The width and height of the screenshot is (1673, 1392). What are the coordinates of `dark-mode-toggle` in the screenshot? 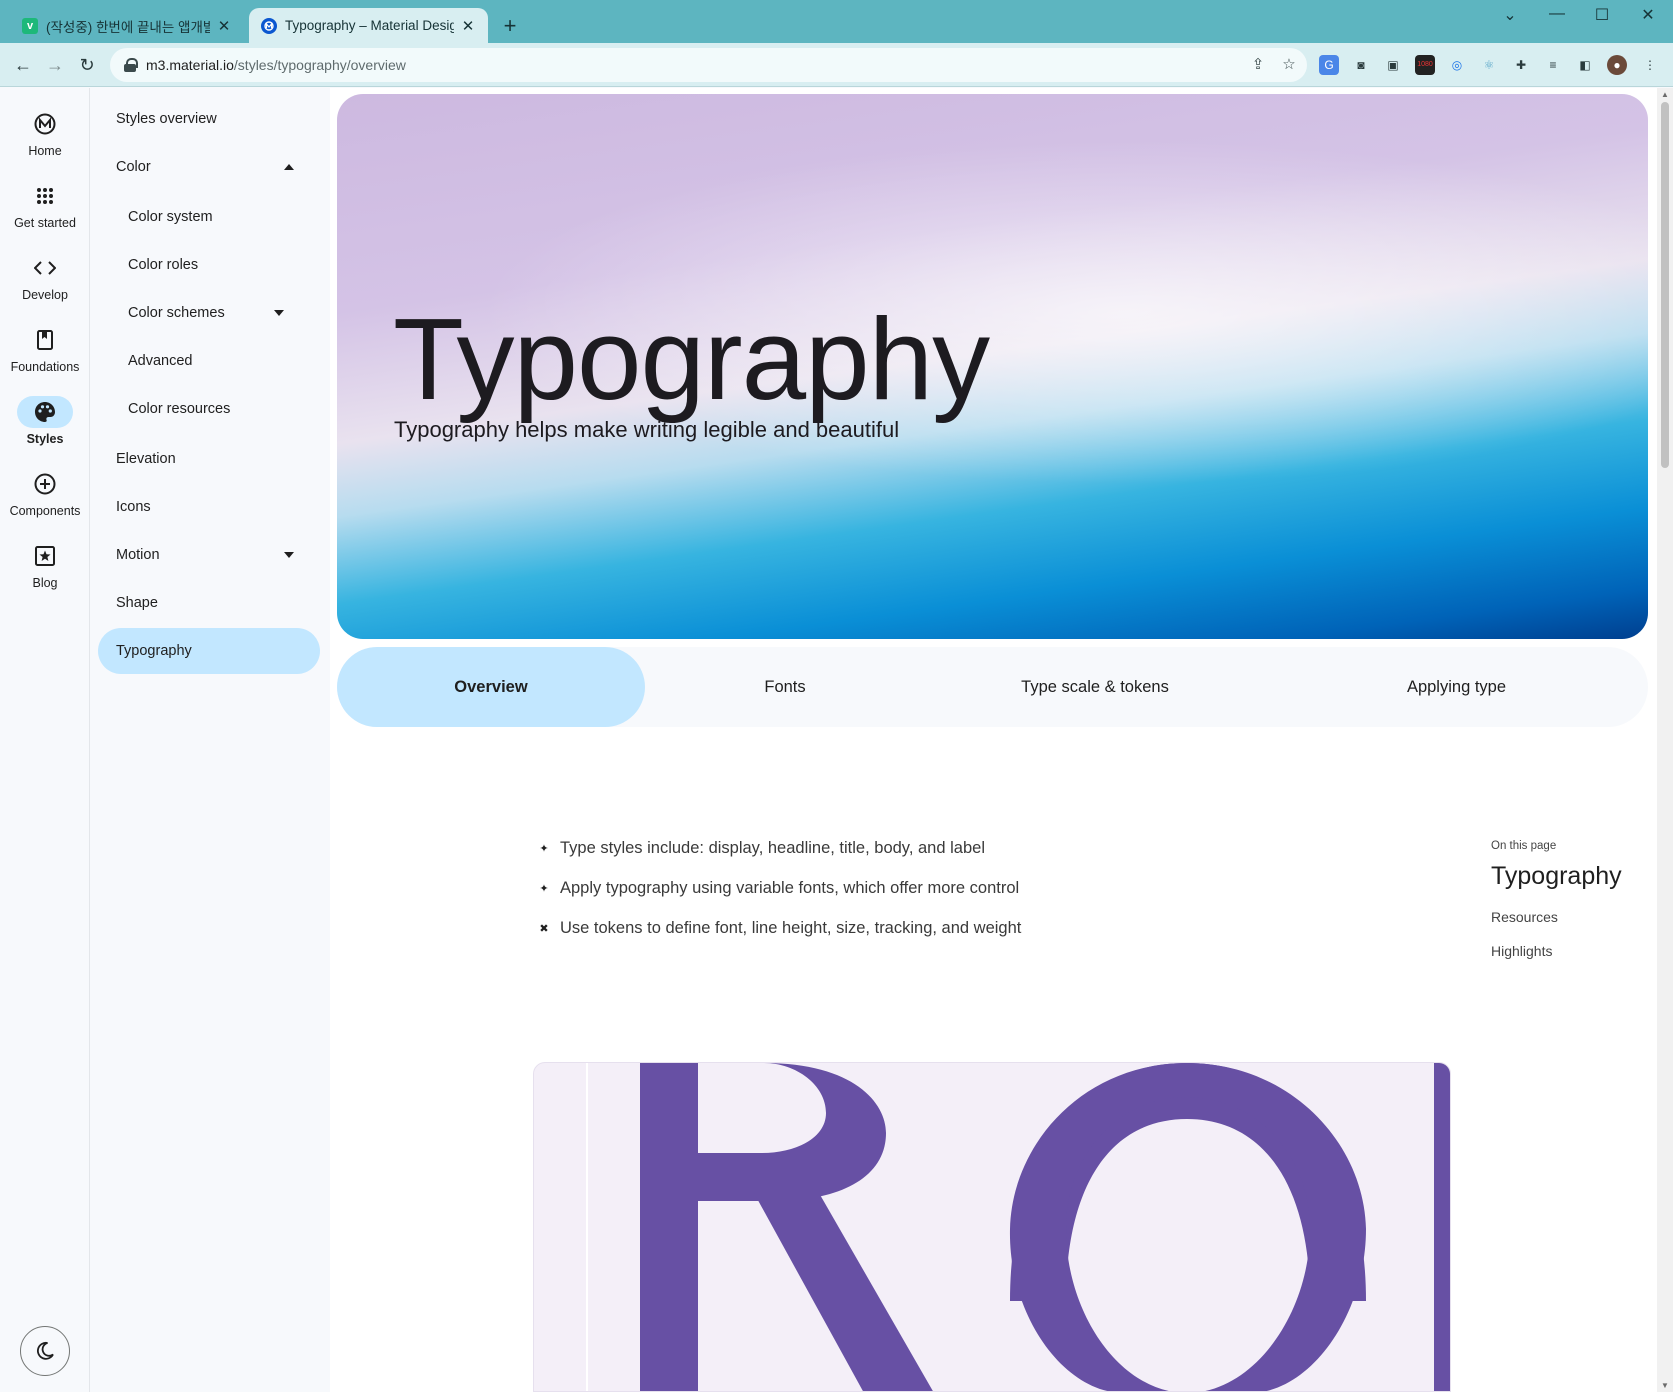 It's located at (45, 1351).